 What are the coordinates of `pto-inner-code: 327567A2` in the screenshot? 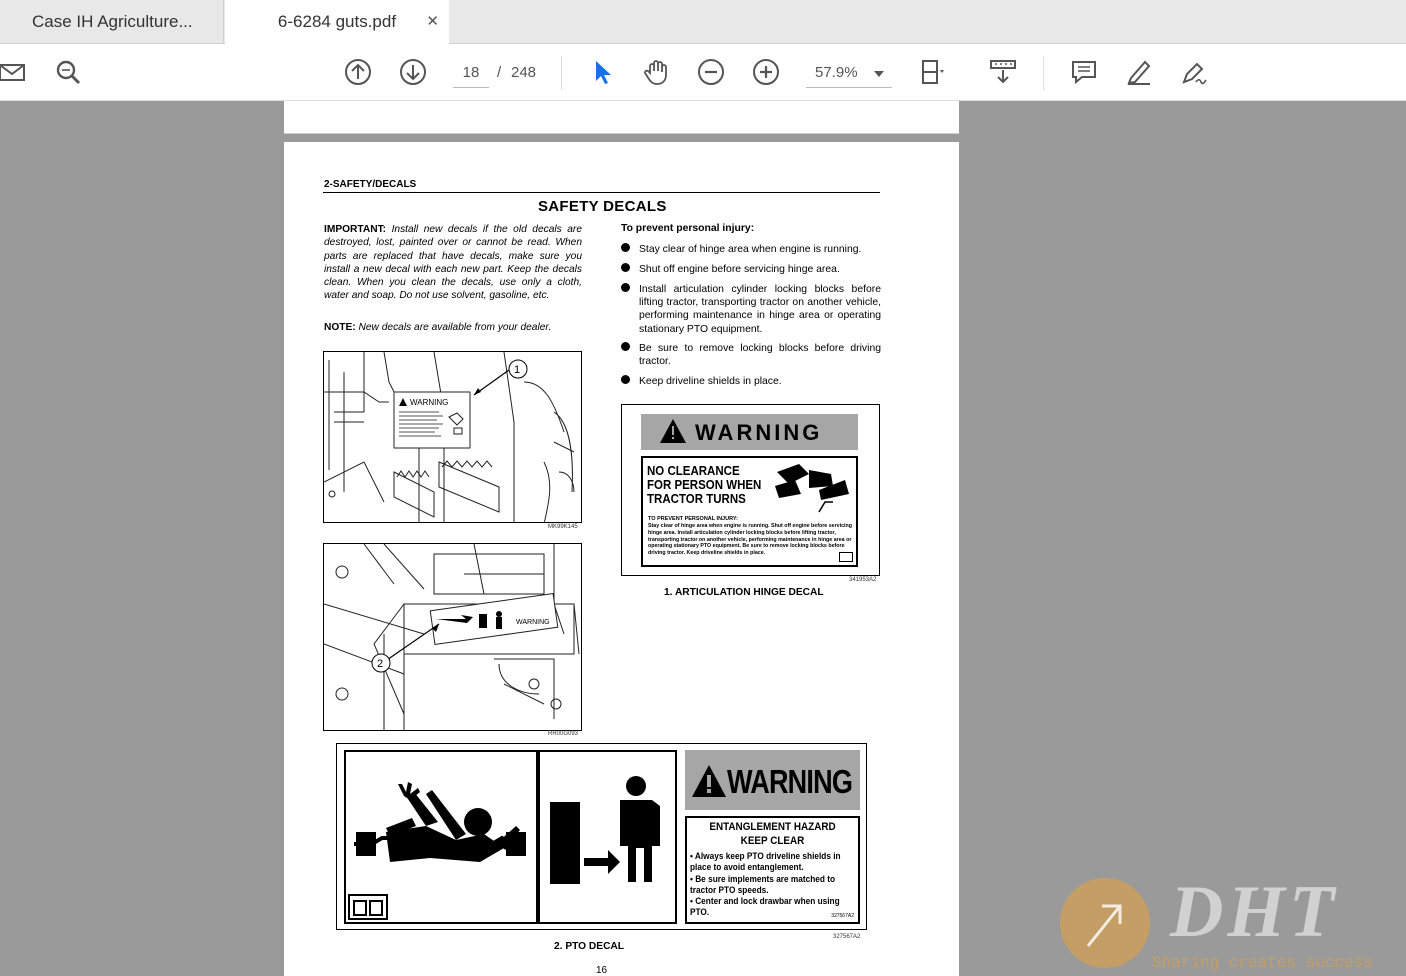 It's located at (842, 916).